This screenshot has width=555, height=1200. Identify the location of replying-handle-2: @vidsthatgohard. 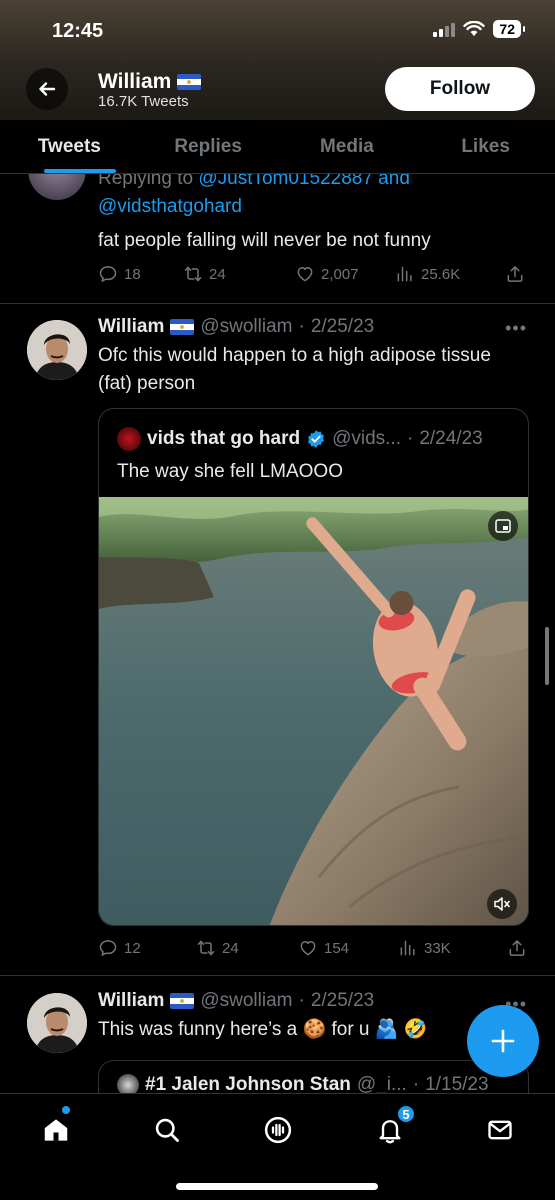
(170, 207).